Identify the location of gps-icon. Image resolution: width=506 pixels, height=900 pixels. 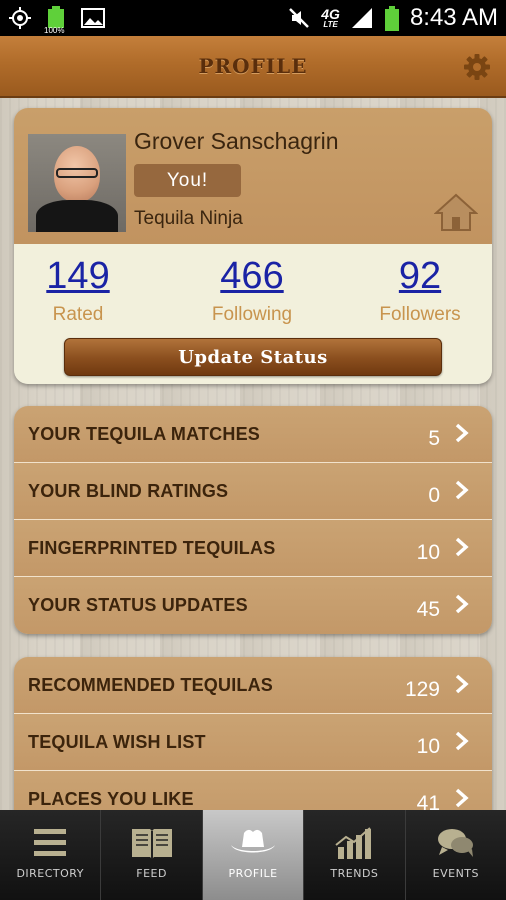
(20, 18).